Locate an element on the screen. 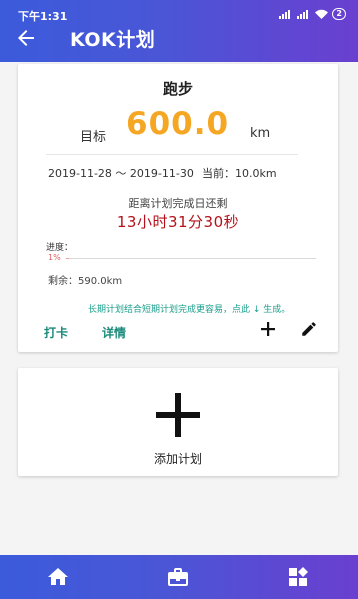 Image resolution: width=358 pixels, height=599 pixels. pencil-icon is located at coordinates (309, 329).